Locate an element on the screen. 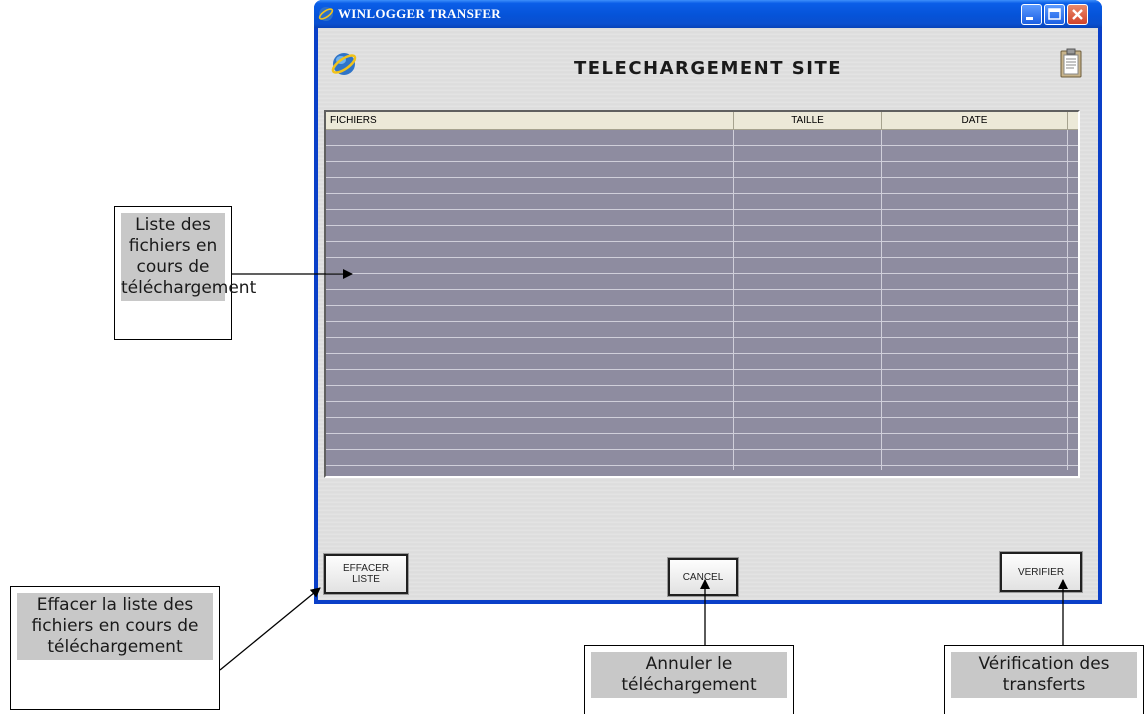 This screenshot has width=1146, height=714. maximize-icon is located at coordinates (1054, 14).